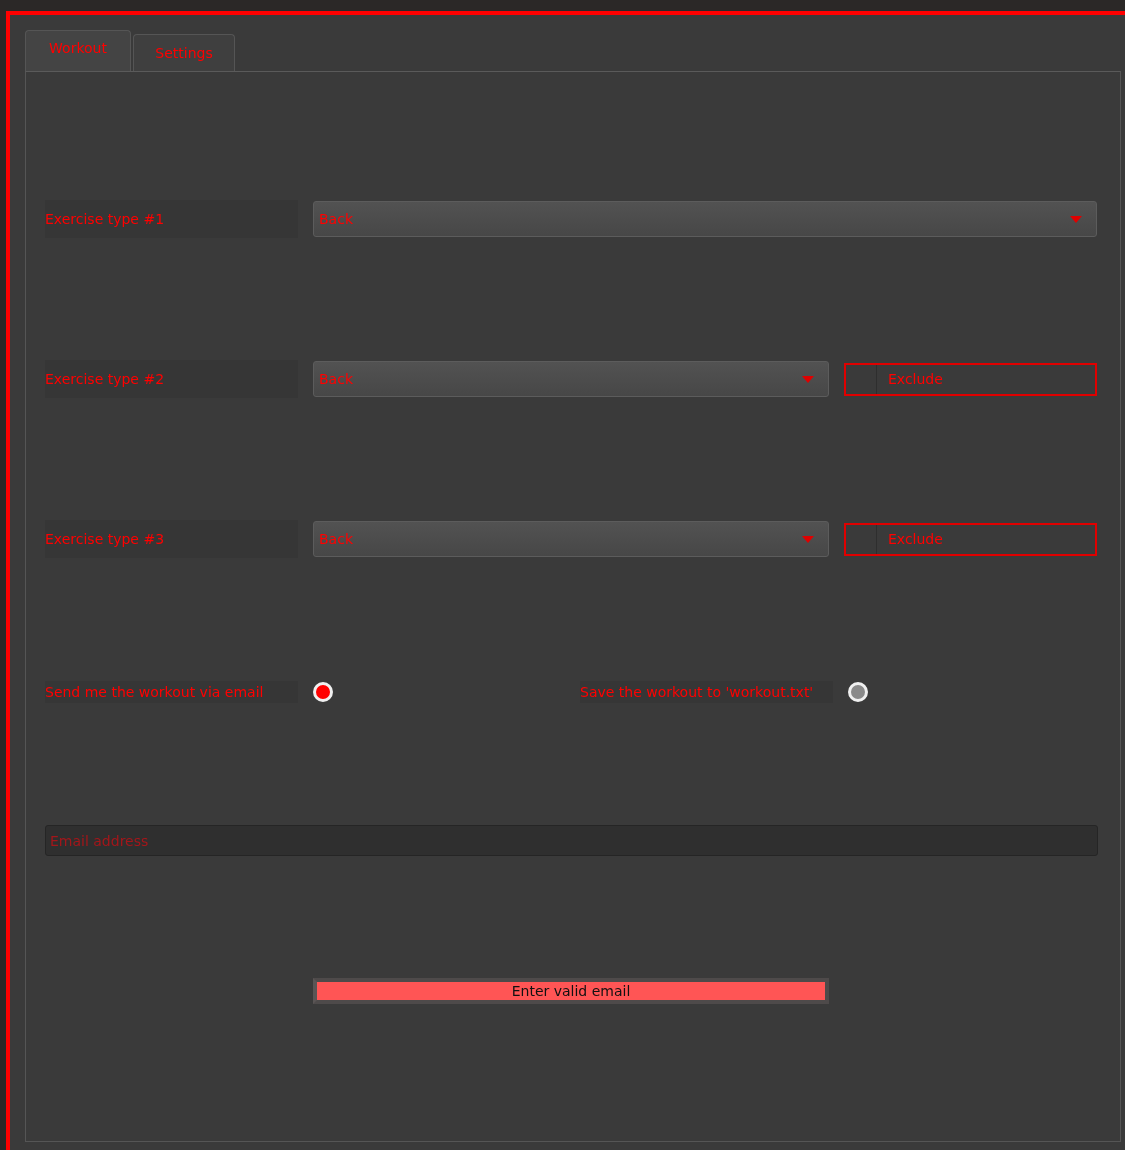 This screenshot has width=1125, height=1150. I want to click on option-label: Send me the workout via email, so click(171, 692).